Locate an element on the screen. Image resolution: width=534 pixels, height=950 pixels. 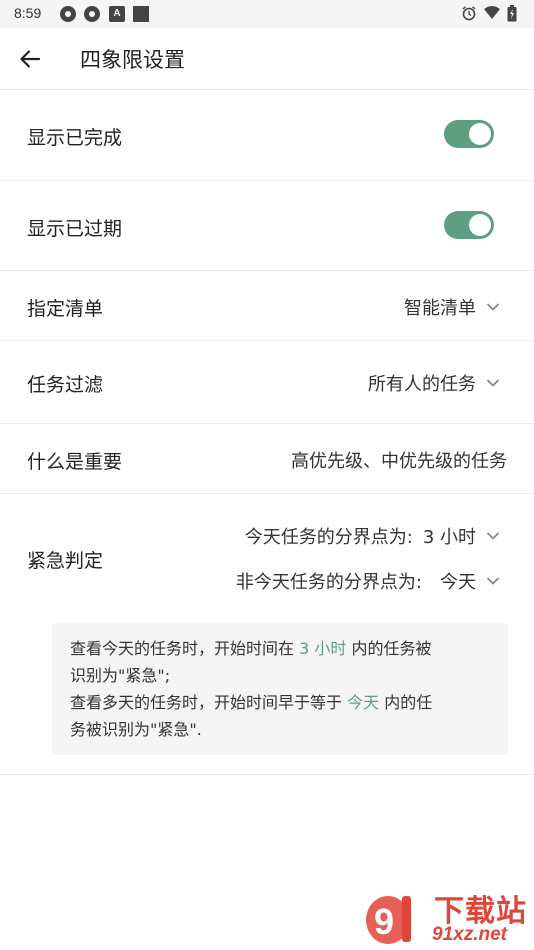
show-completed-label: 显示已完成 is located at coordinates (75, 138).